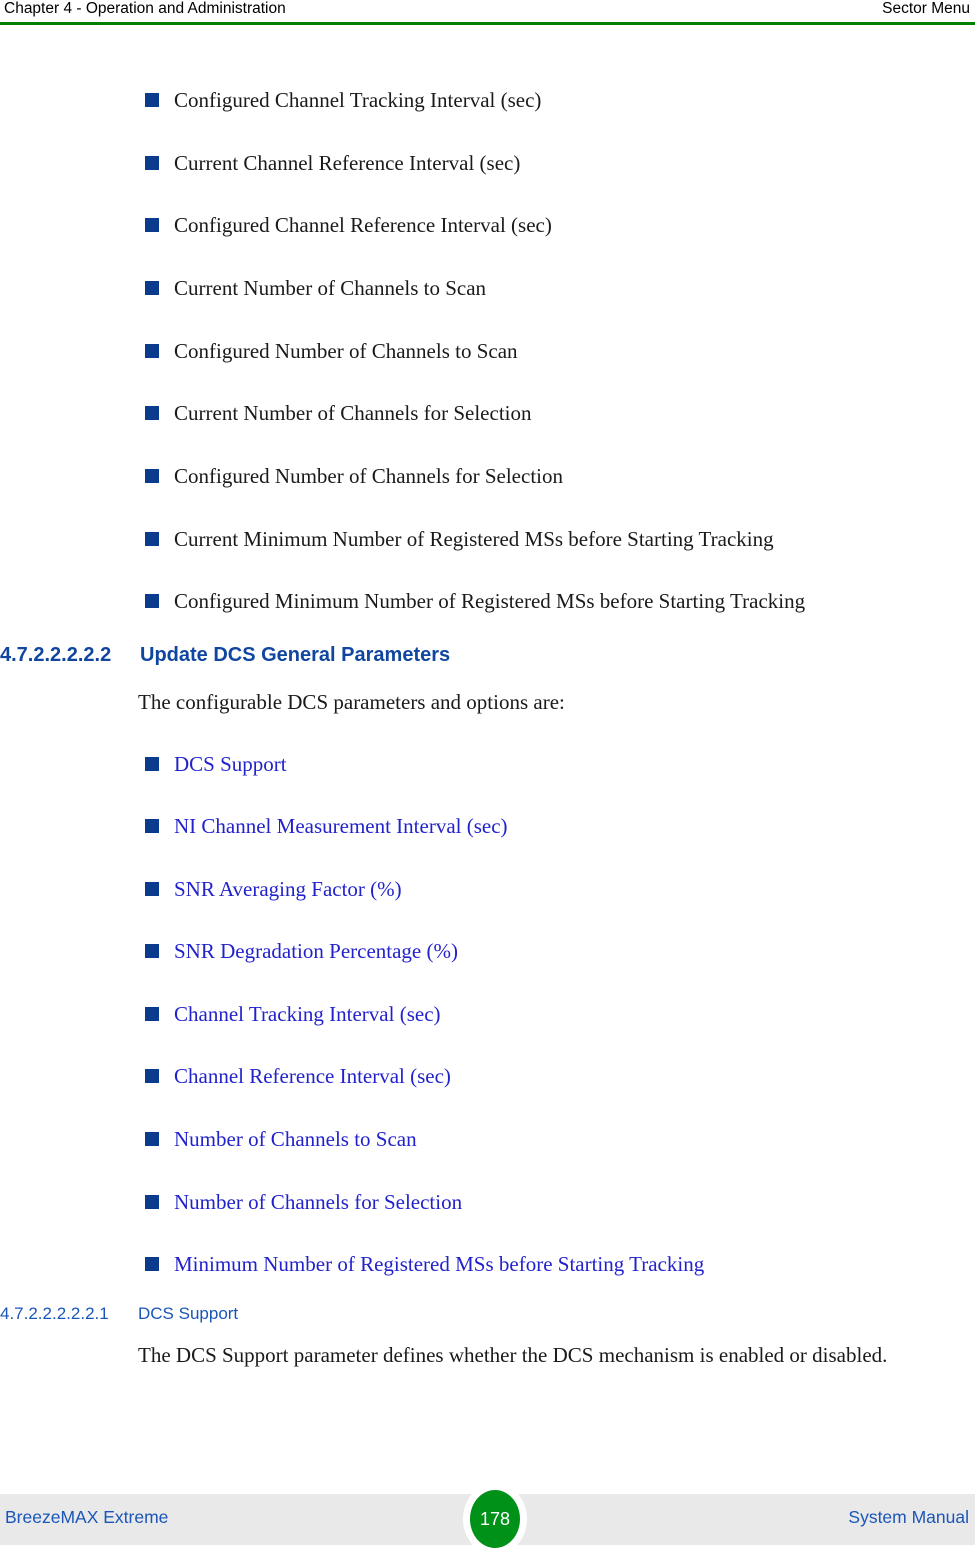 This screenshot has width=975, height=1555. What do you see at coordinates (908, 1517) in the screenshot?
I see `footer-document-name: System Manual` at bounding box center [908, 1517].